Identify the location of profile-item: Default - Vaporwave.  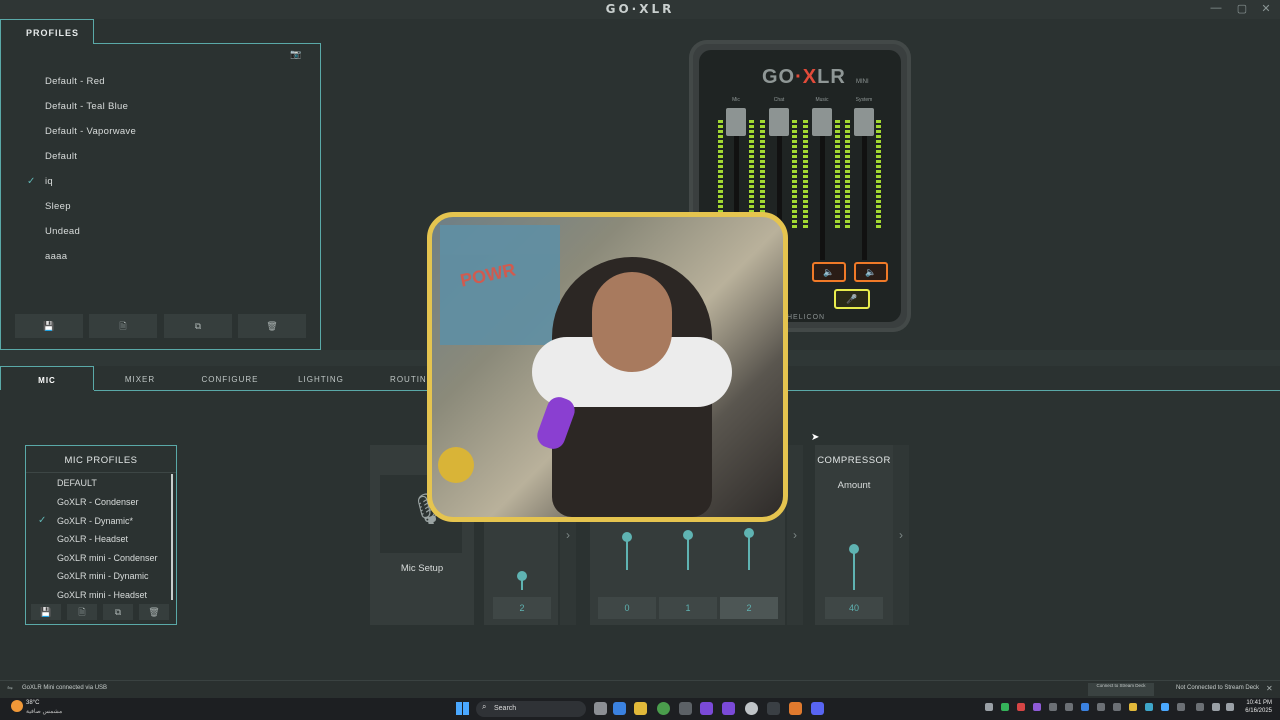
(90, 131).